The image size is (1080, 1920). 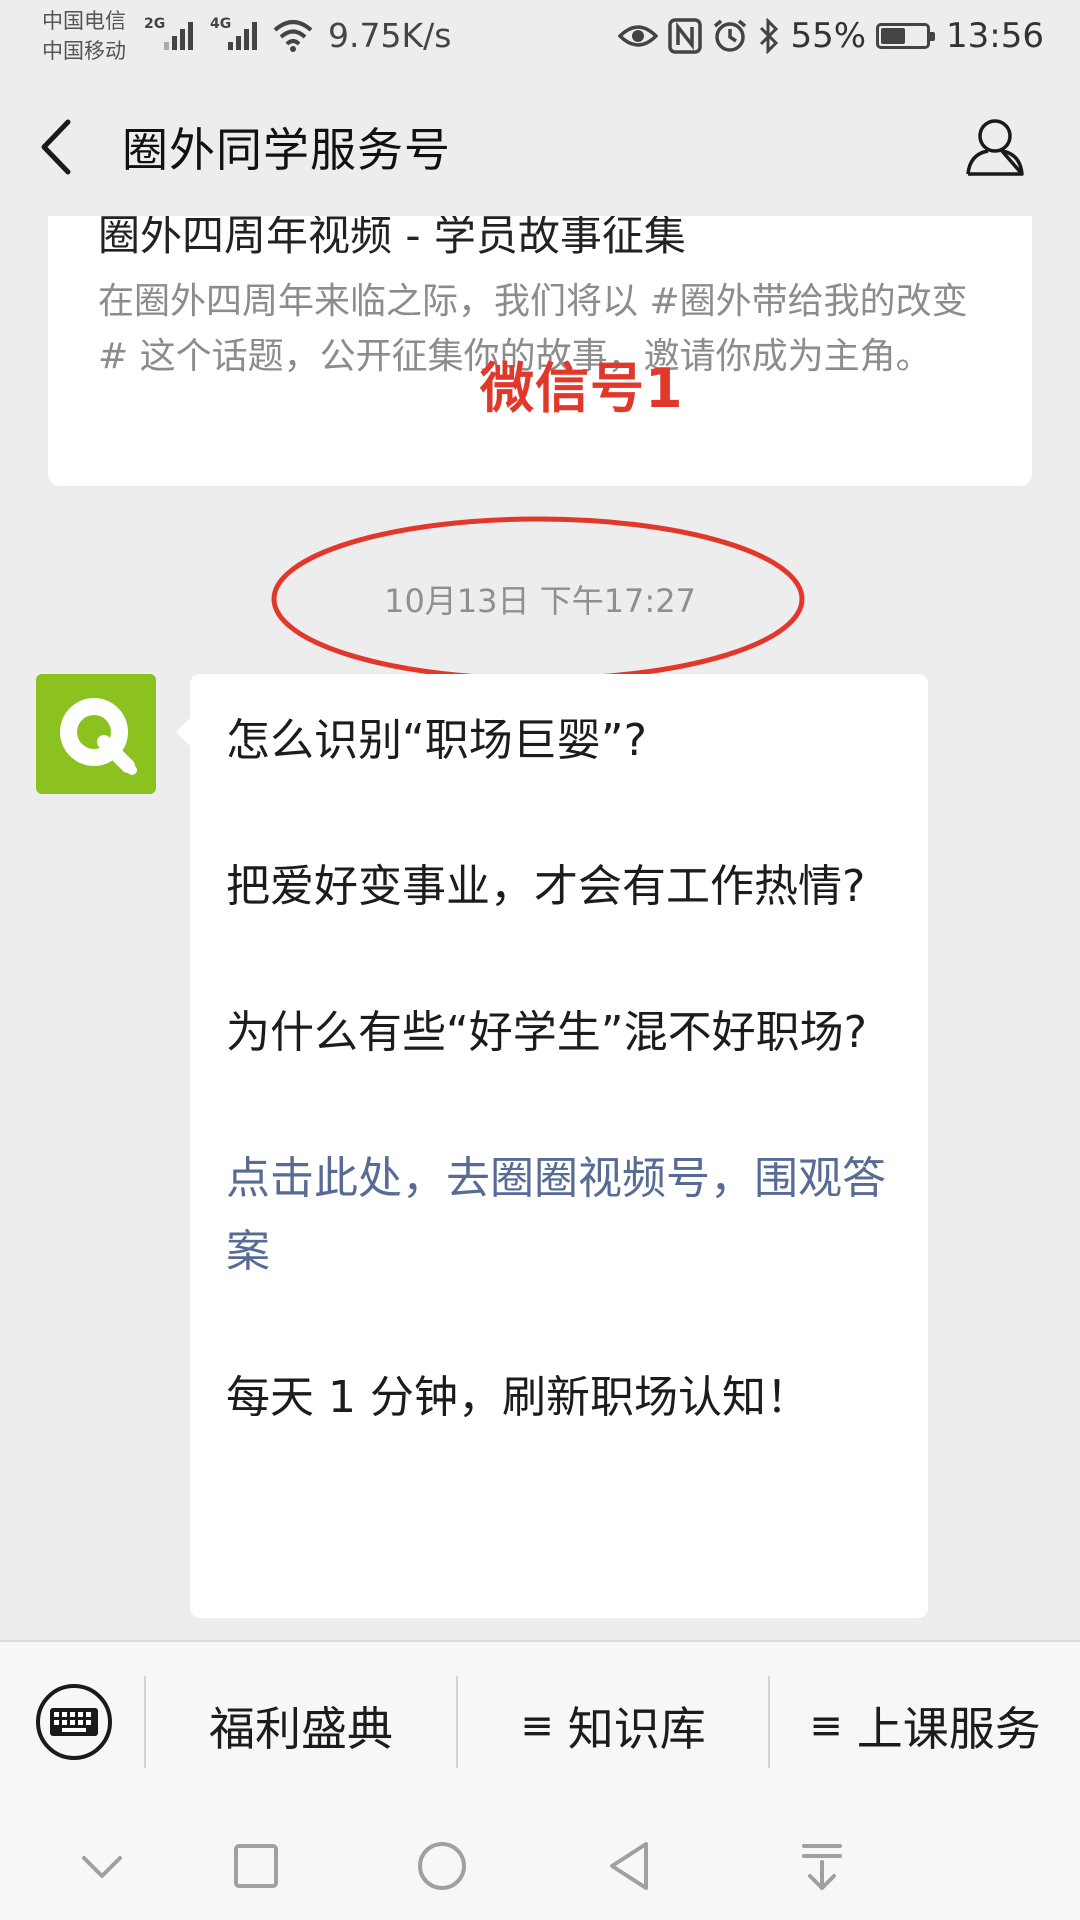 I want to click on message-line: 为什么有些“好学生”混不好职场?, so click(x=546, y=1032).